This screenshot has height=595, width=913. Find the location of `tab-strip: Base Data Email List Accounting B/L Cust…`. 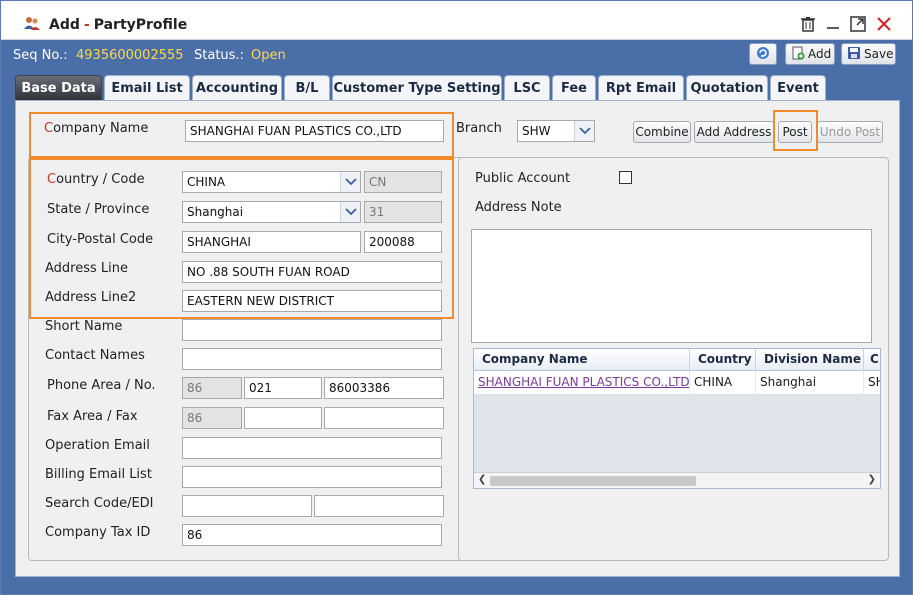

tab-strip: Base Data Email List Accounting B/L Cust… is located at coordinates (457, 88).